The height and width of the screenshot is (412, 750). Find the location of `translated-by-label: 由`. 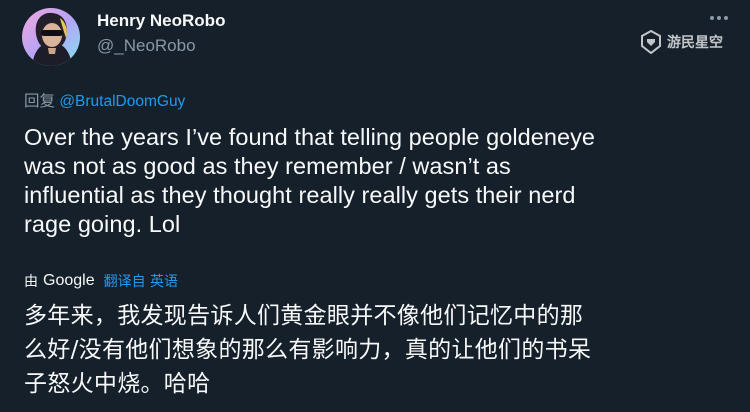

translated-by-label: 由 is located at coordinates (31, 282).